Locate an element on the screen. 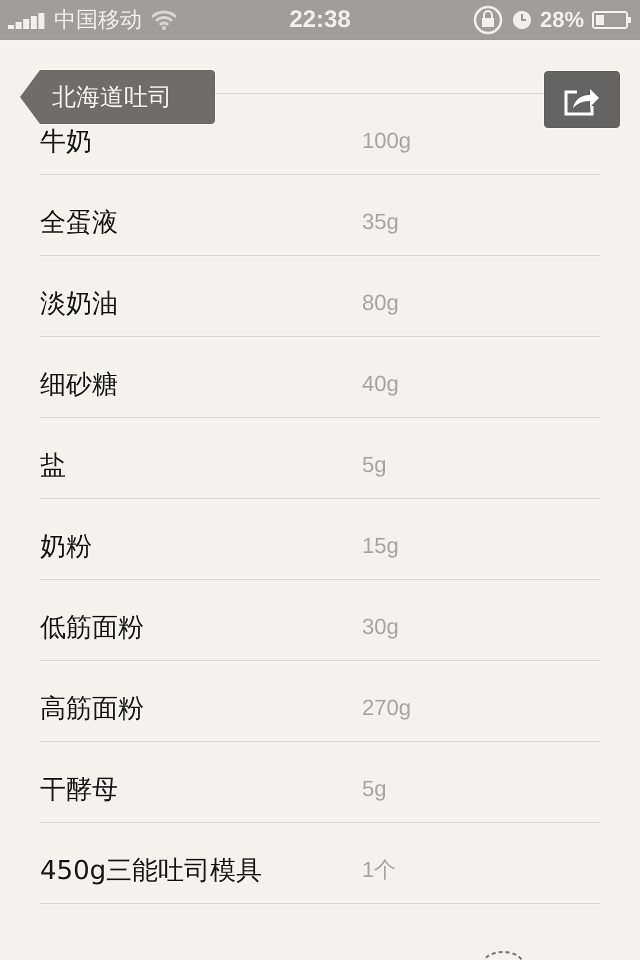 The image size is (640, 960). ingredient-name: 低筋面粉 is located at coordinates (92, 628).